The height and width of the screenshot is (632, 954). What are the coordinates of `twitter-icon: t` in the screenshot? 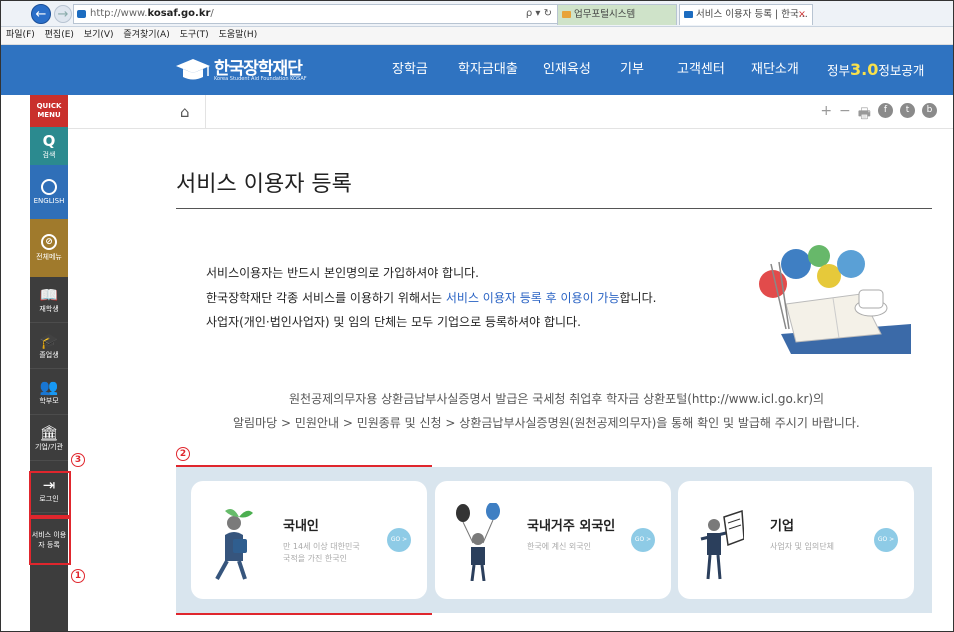 It's located at (907, 110).